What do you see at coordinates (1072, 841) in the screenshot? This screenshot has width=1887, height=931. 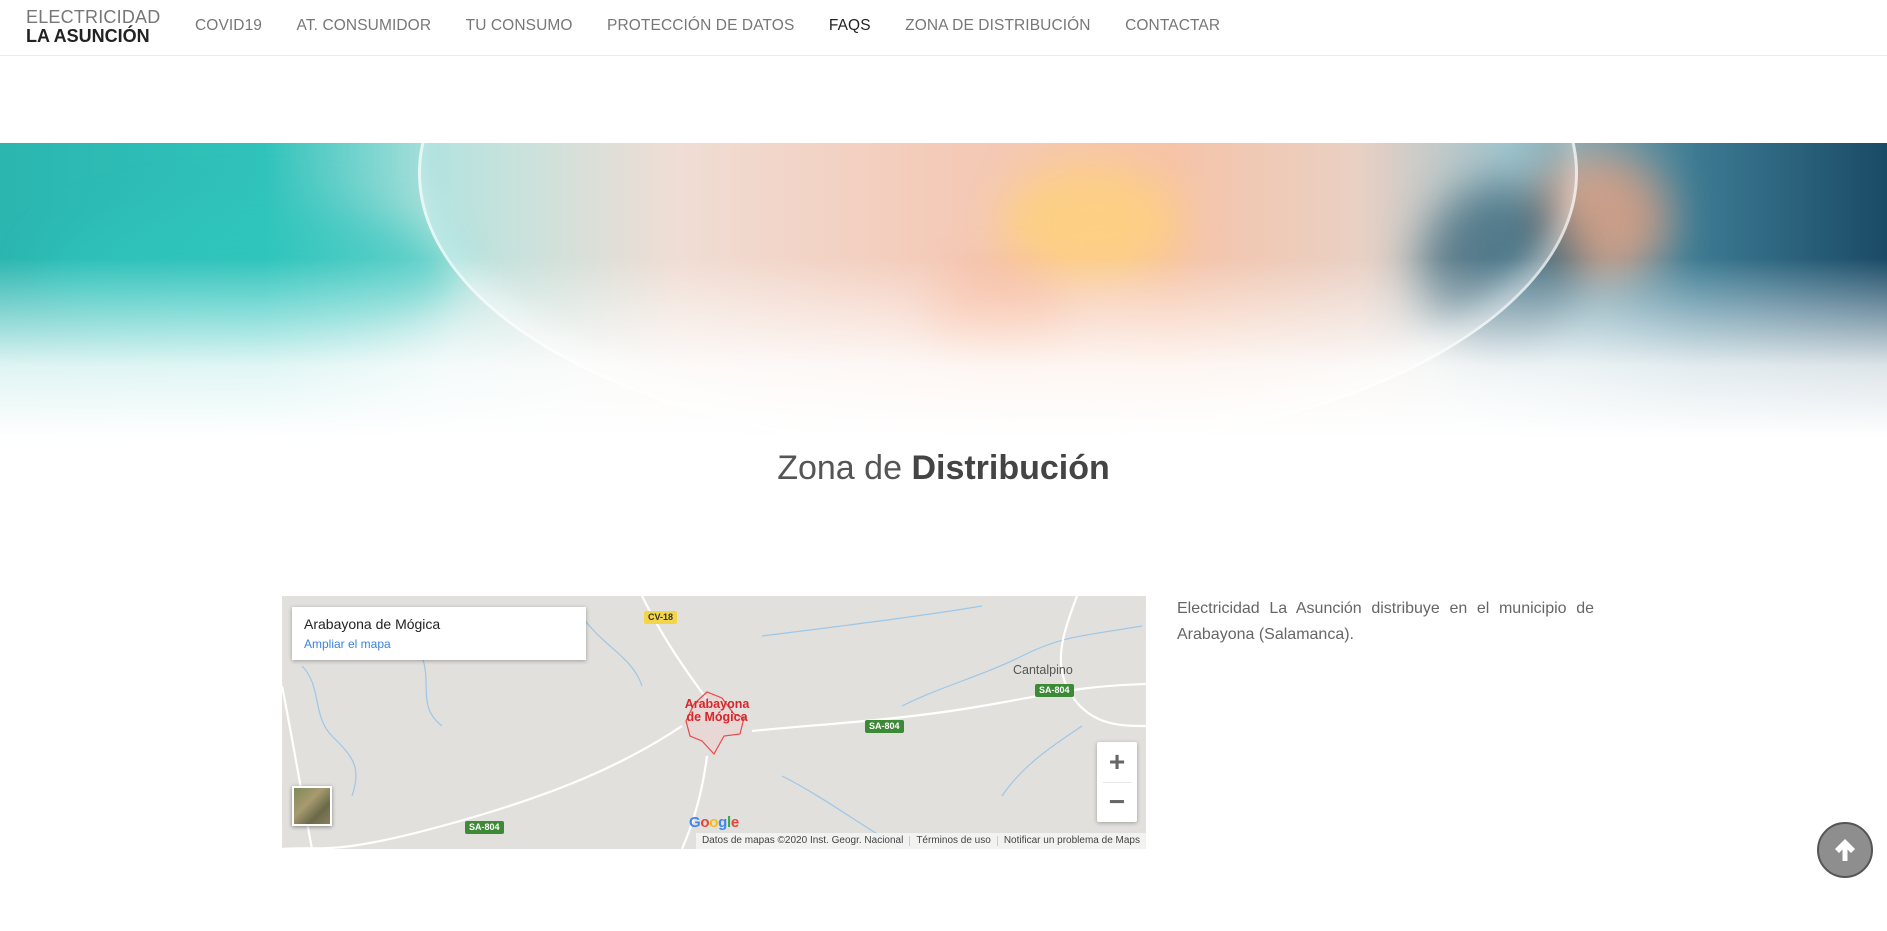 I see `report-problem-link: Notificar un problema de Maps` at bounding box center [1072, 841].